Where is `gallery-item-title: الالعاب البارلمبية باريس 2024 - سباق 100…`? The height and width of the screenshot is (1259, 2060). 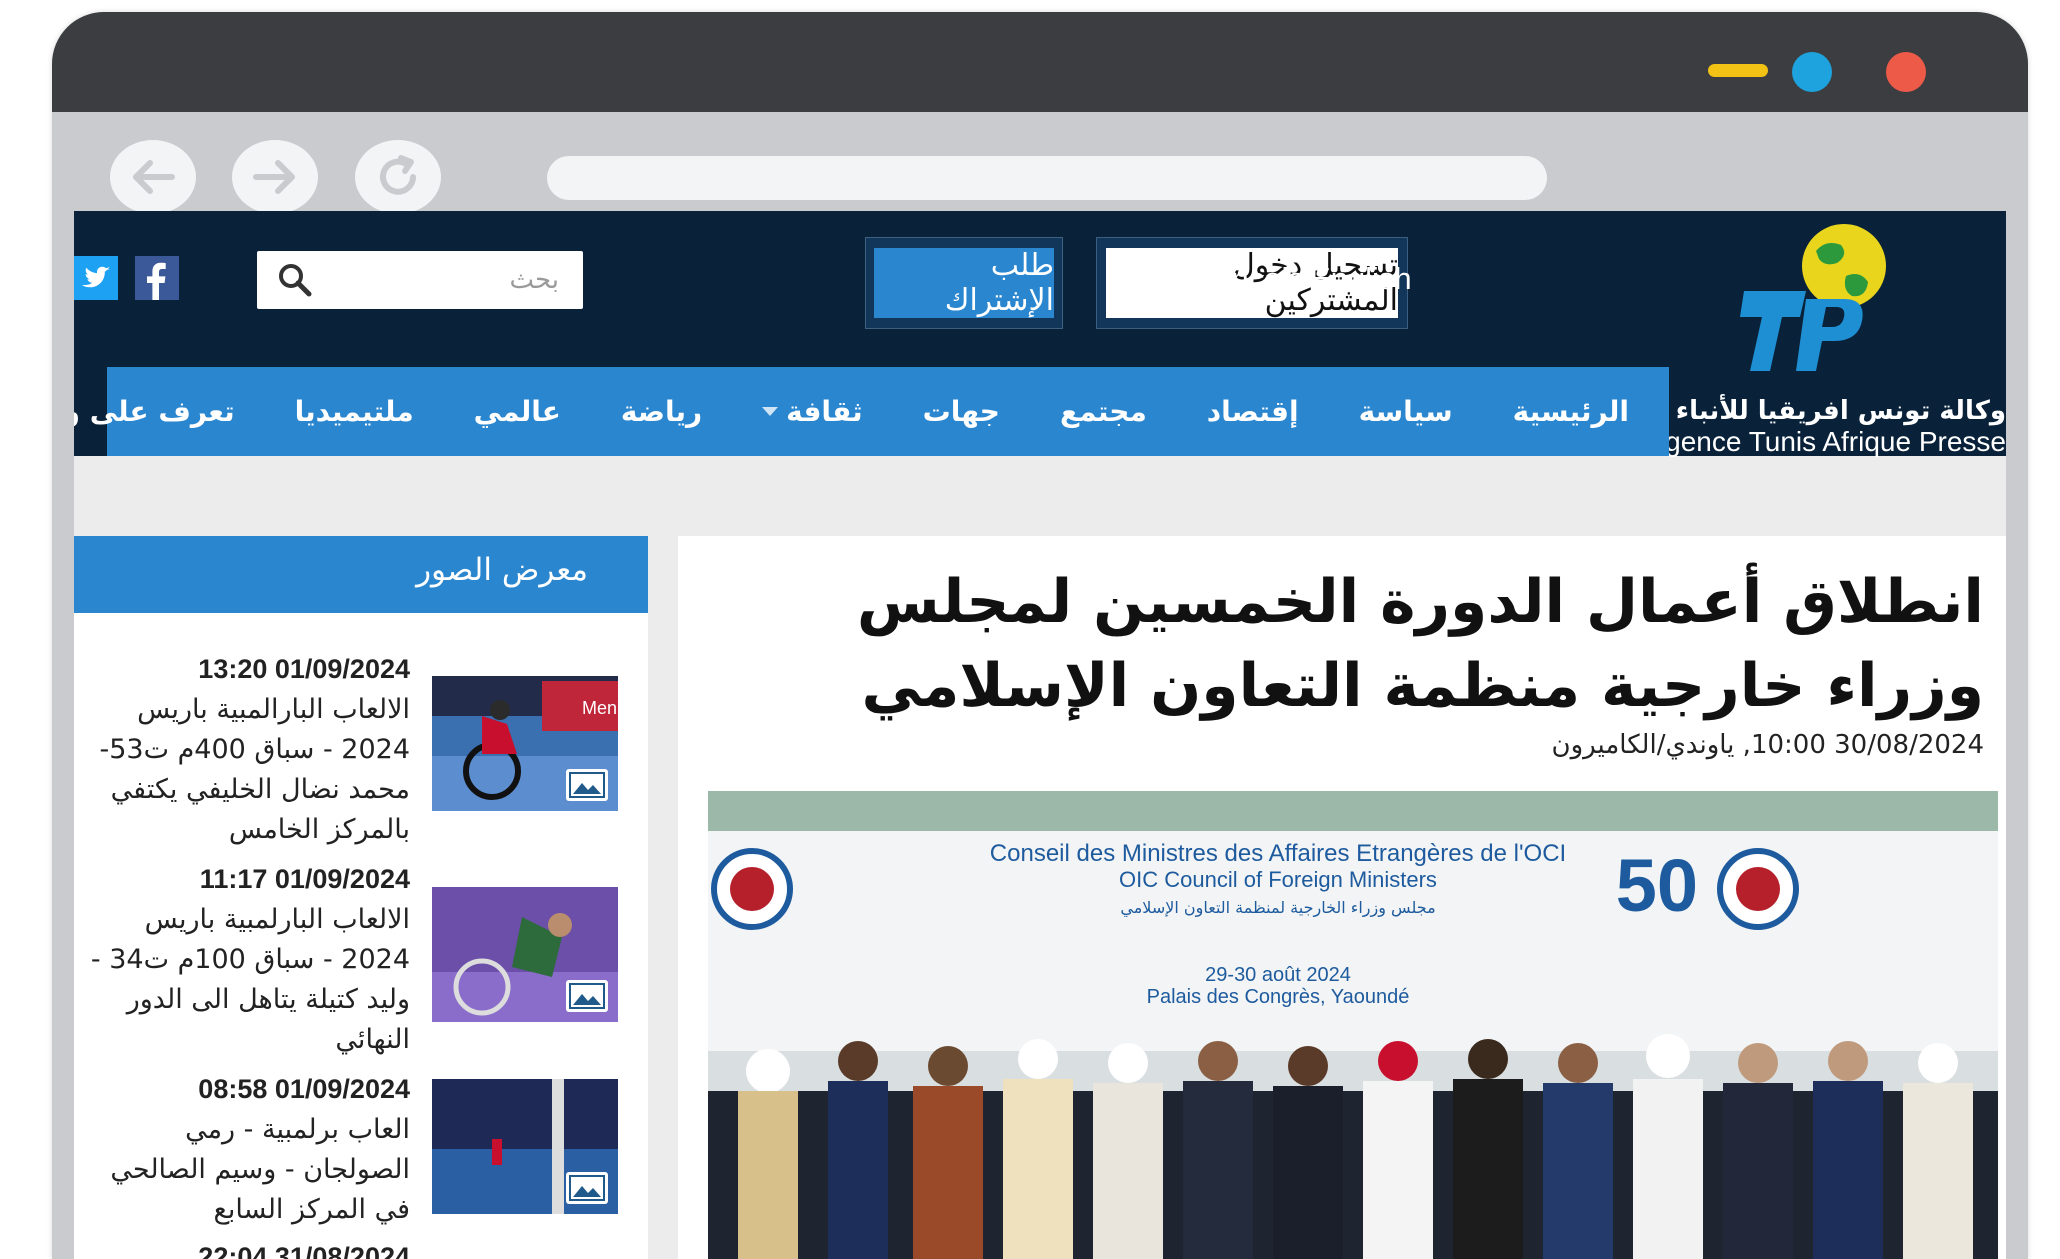
gallery-item-title: الالعاب البارلمبية باريس 2024 - سباق 100… is located at coordinates (245, 980).